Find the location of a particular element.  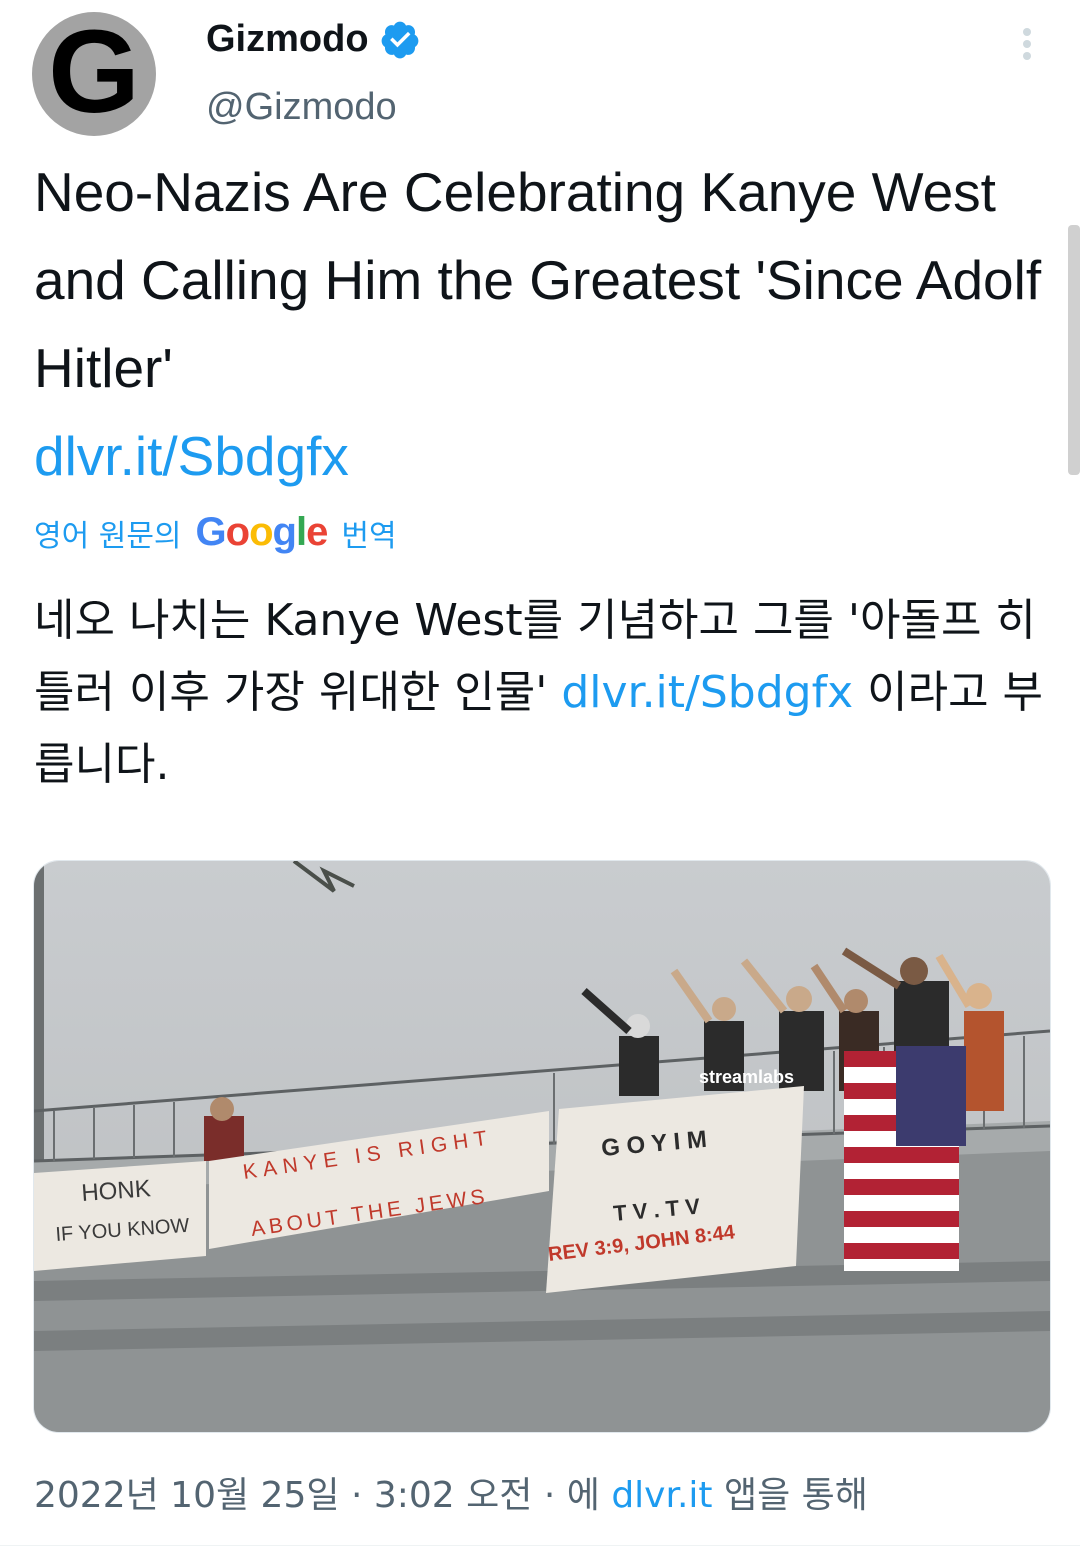

avatar: G is located at coordinates (94, 74).